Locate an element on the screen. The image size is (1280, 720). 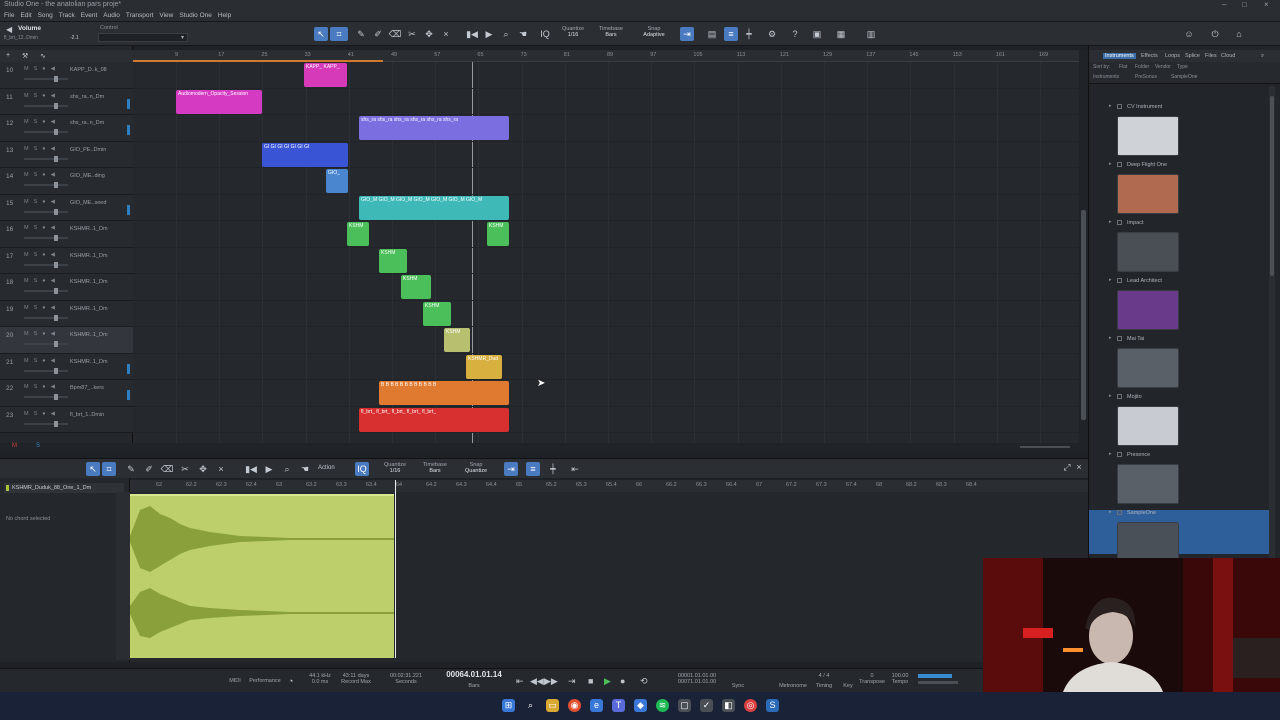
track-header: 10 MS●◀ KAPP_D..k_08 is located at coordinates (66, 75).